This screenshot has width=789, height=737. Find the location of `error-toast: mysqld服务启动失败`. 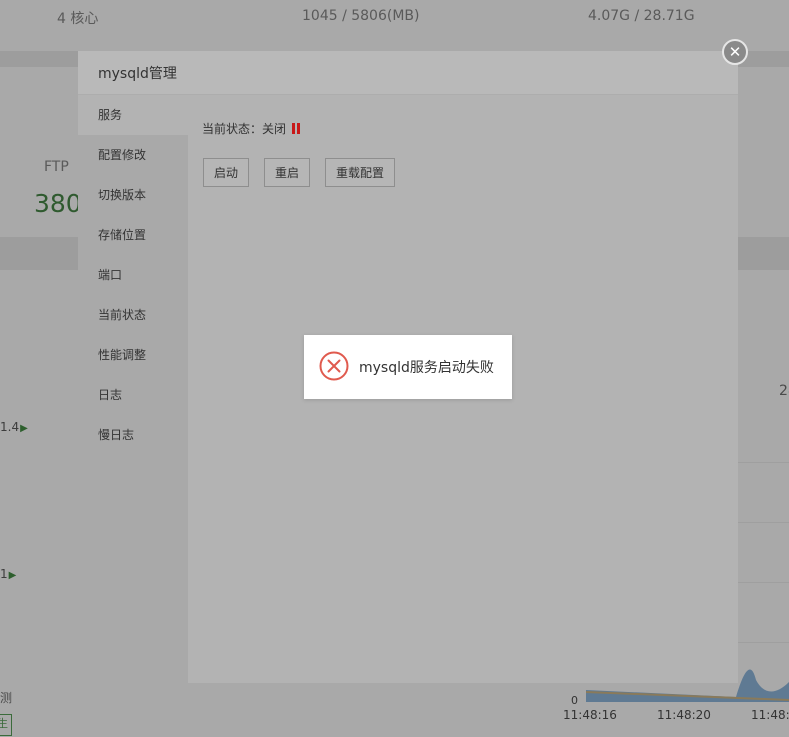

error-toast: mysqld服务启动失败 is located at coordinates (408, 367).